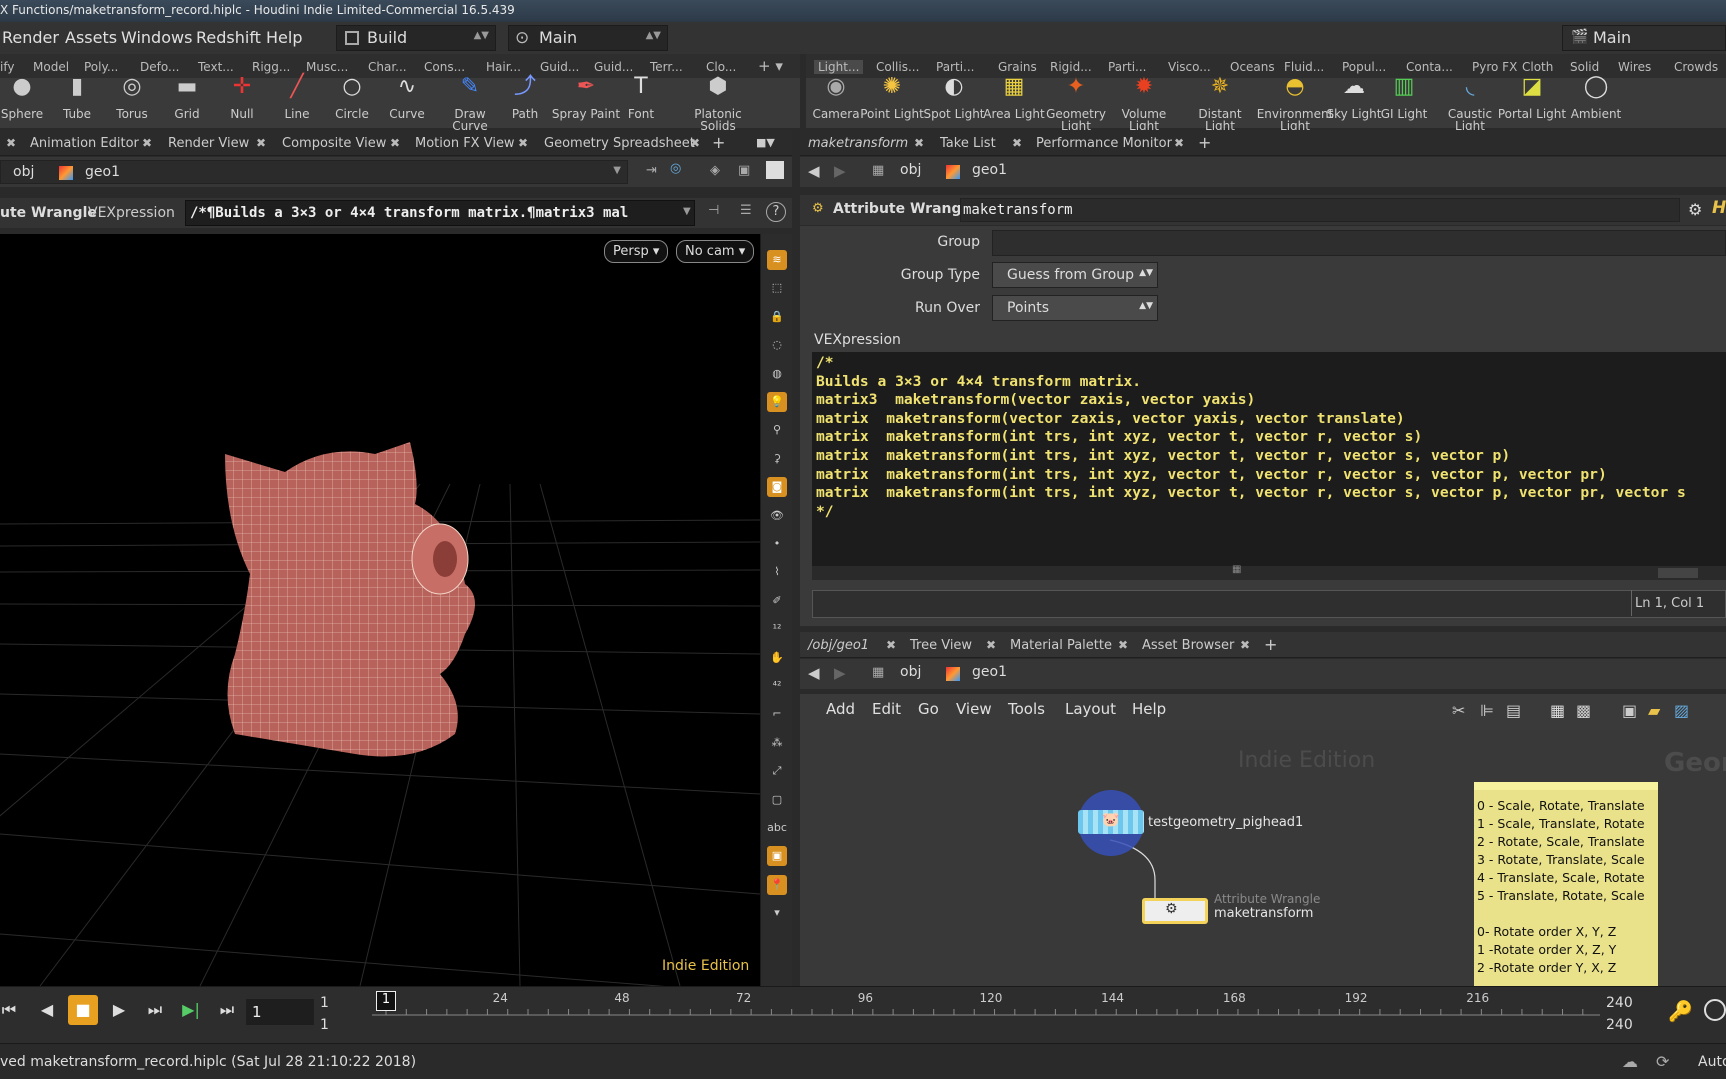 The width and height of the screenshot is (1726, 1079). I want to click on back-arrow-icon: ◀, so click(814, 673).